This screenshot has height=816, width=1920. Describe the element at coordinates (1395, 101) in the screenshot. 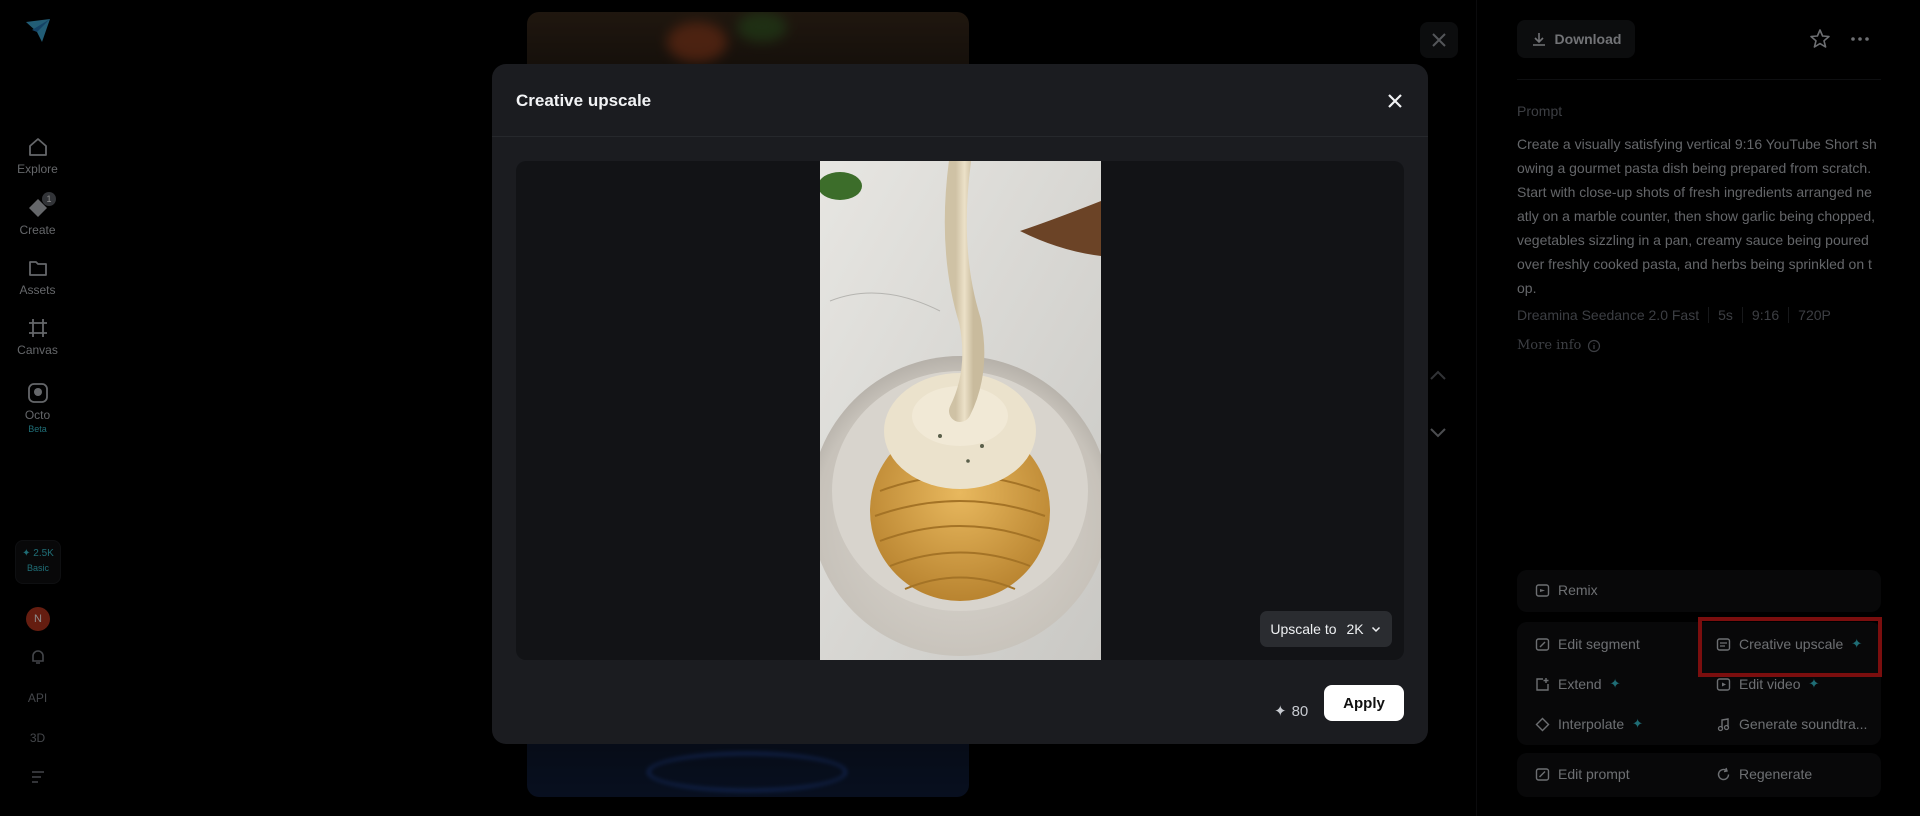

I see `close-icon` at that location.